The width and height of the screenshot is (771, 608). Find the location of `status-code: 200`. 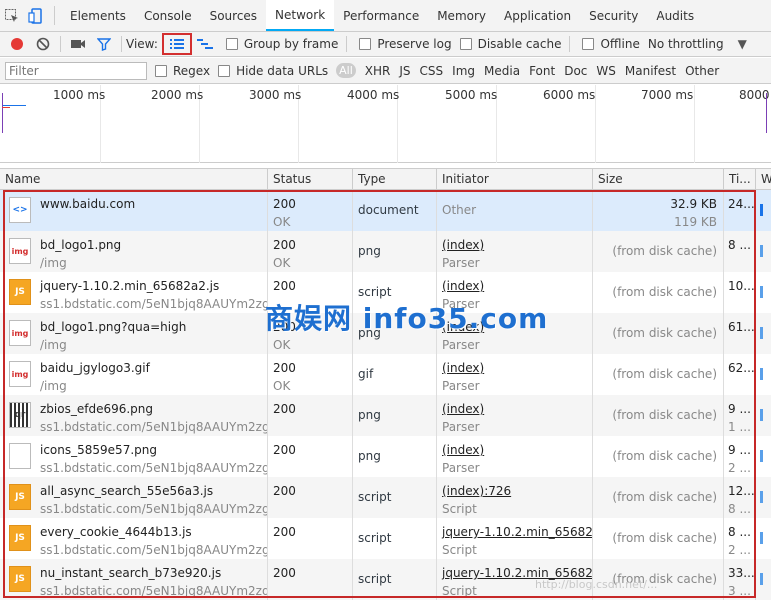

status-code: 200 is located at coordinates (284, 286).